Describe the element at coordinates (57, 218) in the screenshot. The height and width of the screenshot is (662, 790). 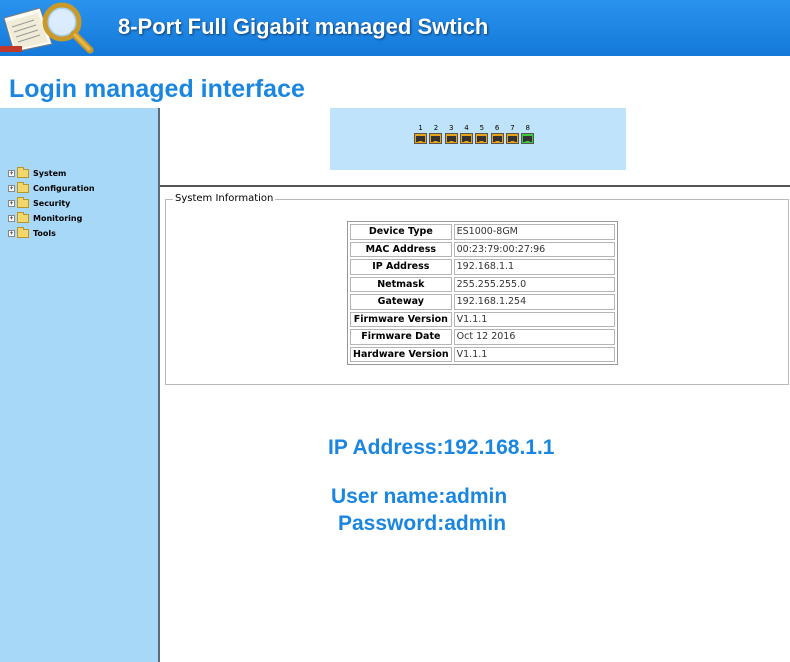
I see `nav-item-label: Monitoring` at that location.